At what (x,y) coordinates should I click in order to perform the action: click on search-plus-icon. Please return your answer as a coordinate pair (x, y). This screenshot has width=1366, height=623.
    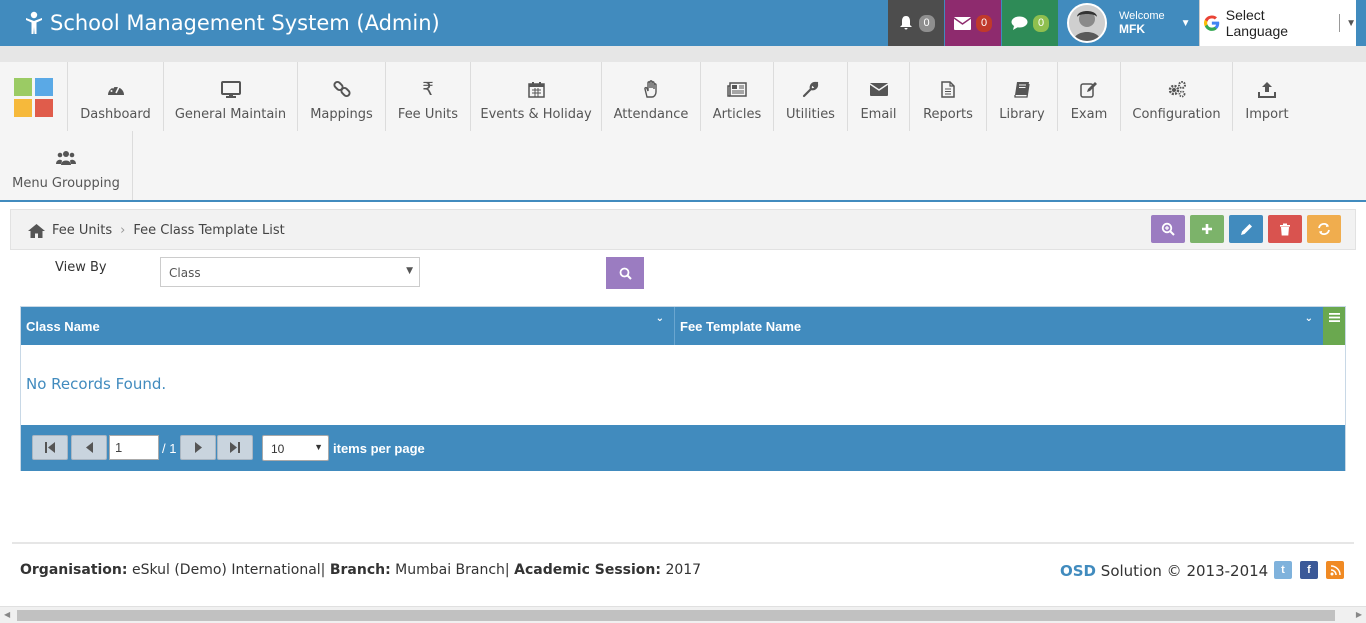
    Looking at the image, I should click on (1168, 229).